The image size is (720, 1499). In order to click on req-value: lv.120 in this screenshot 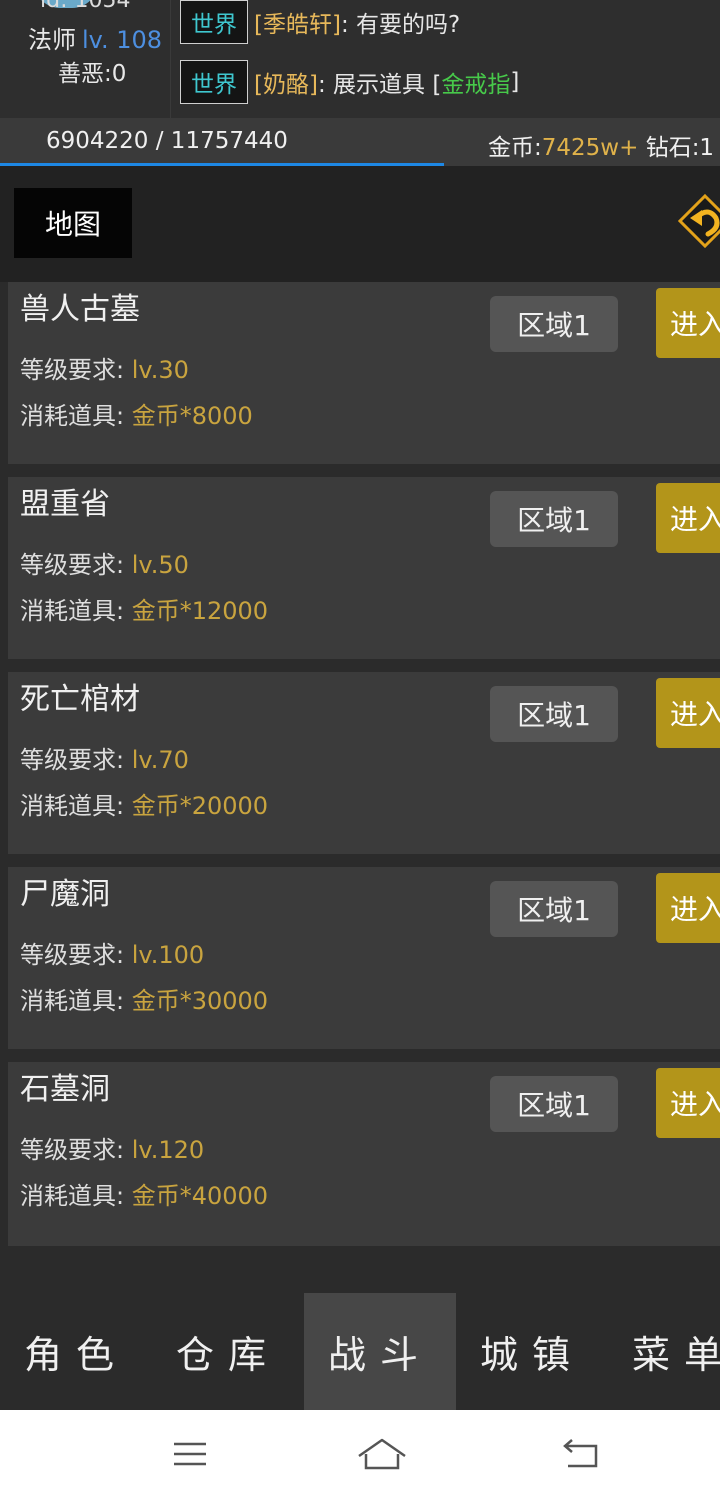, I will do `click(168, 1150)`.